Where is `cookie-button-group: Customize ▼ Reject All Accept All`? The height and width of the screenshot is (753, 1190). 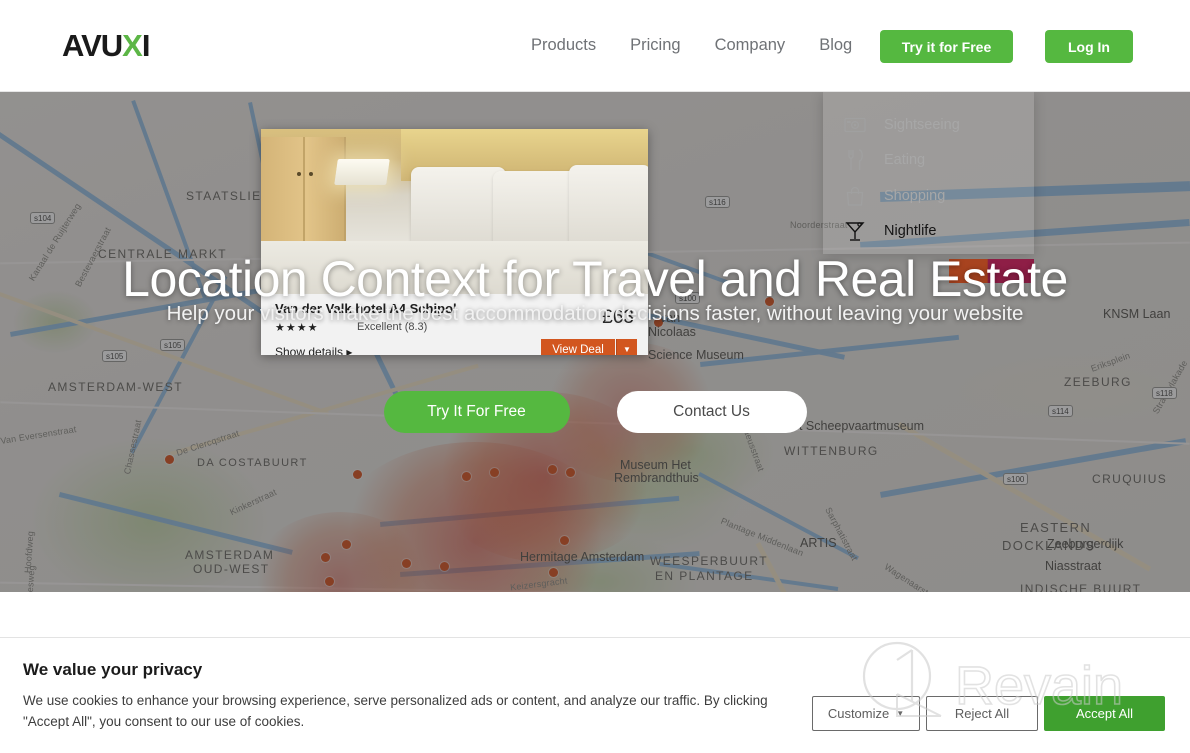
cookie-button-group: Customize ▼ Reject All Accept All is located at coordinates (988, 713).